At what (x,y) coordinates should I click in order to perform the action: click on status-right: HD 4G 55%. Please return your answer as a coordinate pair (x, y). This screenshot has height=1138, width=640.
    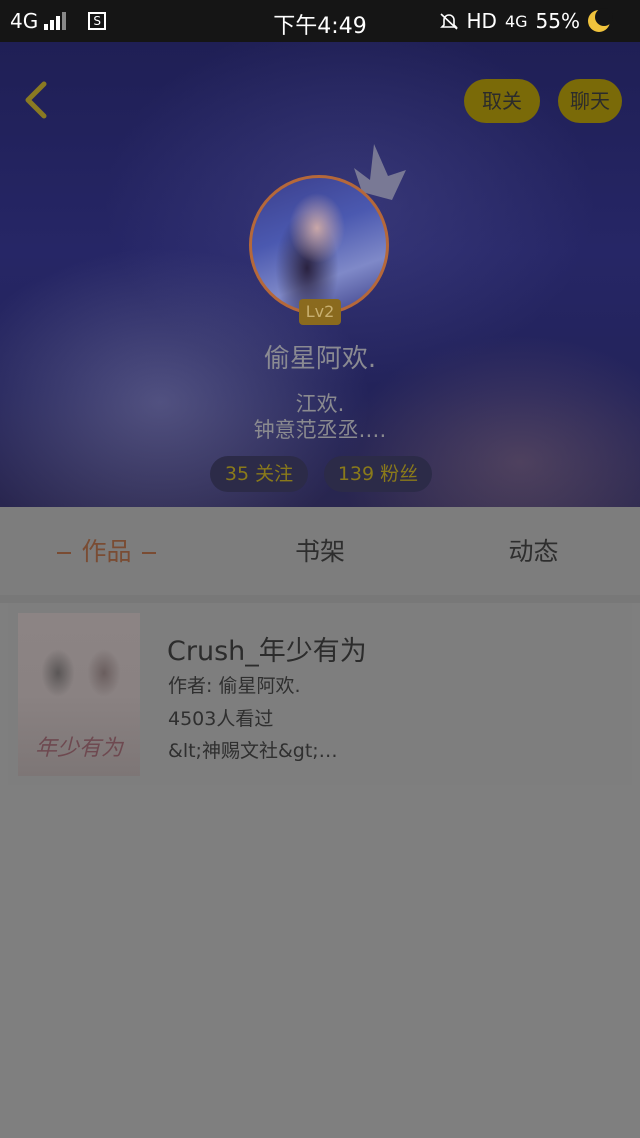
    Looking at the image, I should click on (526, 20).